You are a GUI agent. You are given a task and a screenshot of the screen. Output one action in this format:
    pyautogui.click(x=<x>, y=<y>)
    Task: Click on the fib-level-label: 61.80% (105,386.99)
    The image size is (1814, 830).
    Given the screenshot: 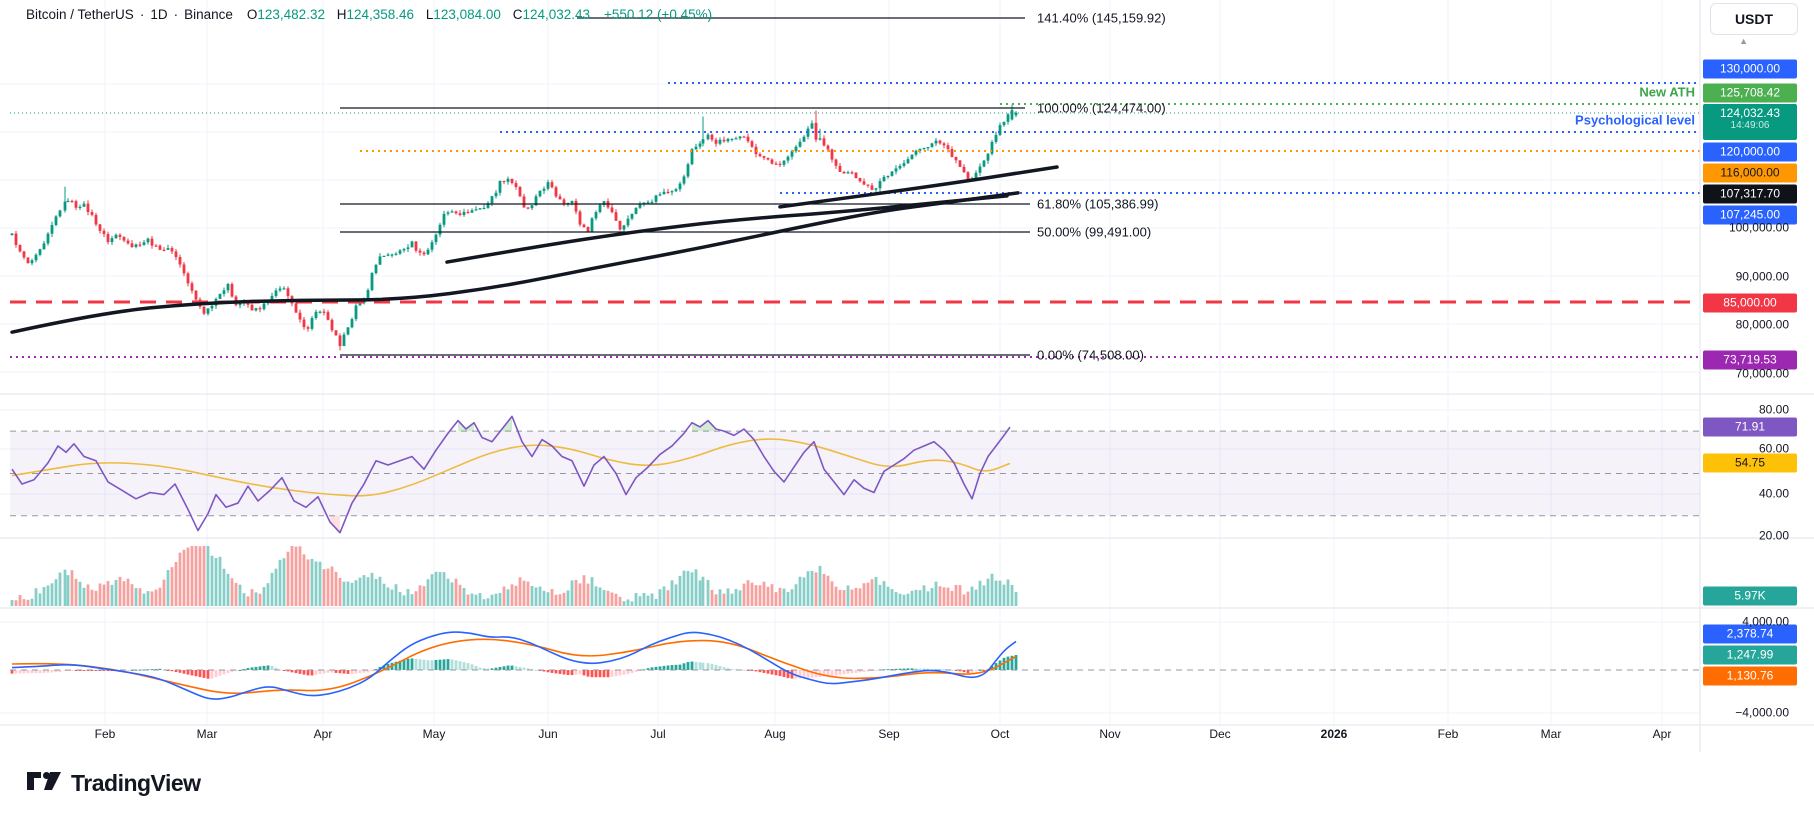 What is the action you would take?
    pyautogui.click(x=1097, y=204)
    